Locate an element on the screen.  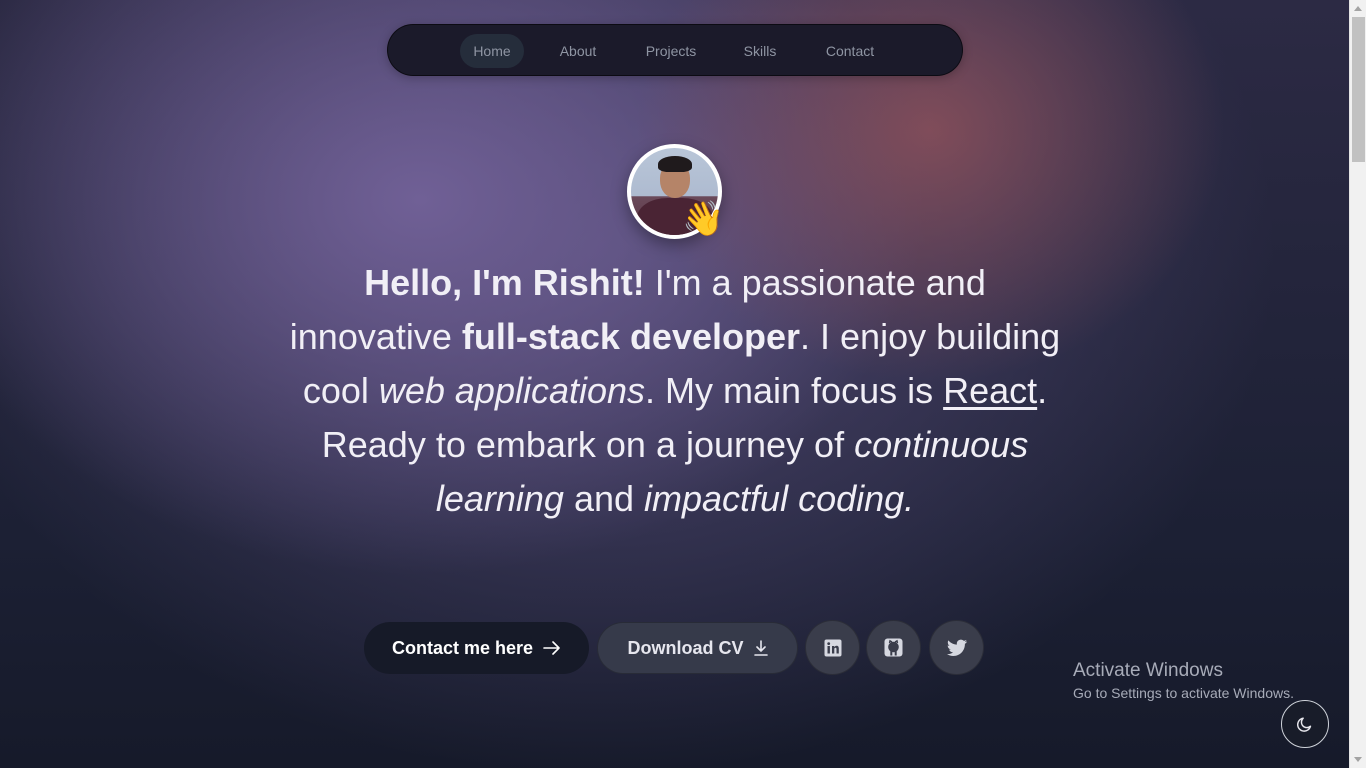
download-cv-label: Download CV is located at coordinates (685, 647).